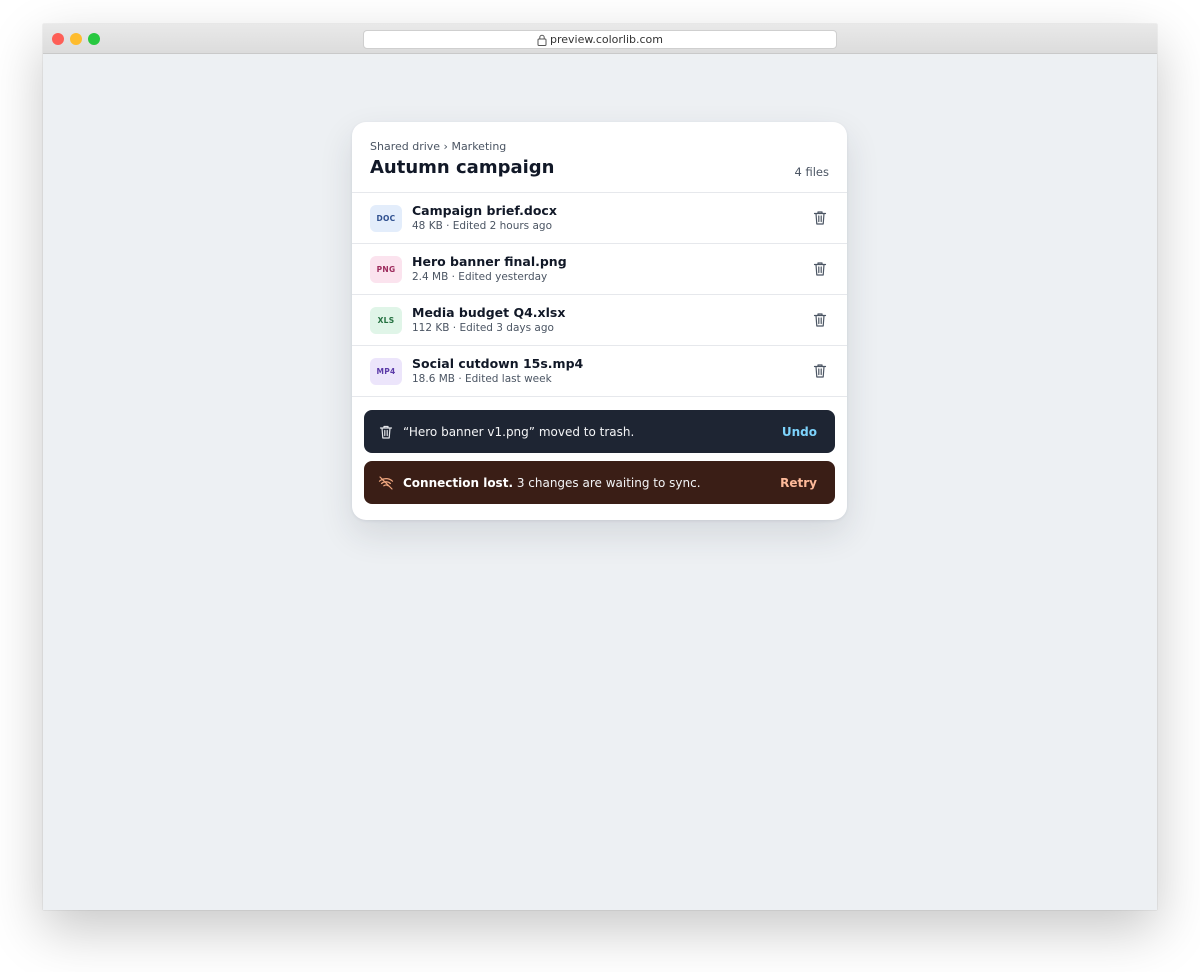 The image size is (1200, 972). Describe the element at coordinates (58, 39) in the screenshot. I see `close-window-button` at that location.